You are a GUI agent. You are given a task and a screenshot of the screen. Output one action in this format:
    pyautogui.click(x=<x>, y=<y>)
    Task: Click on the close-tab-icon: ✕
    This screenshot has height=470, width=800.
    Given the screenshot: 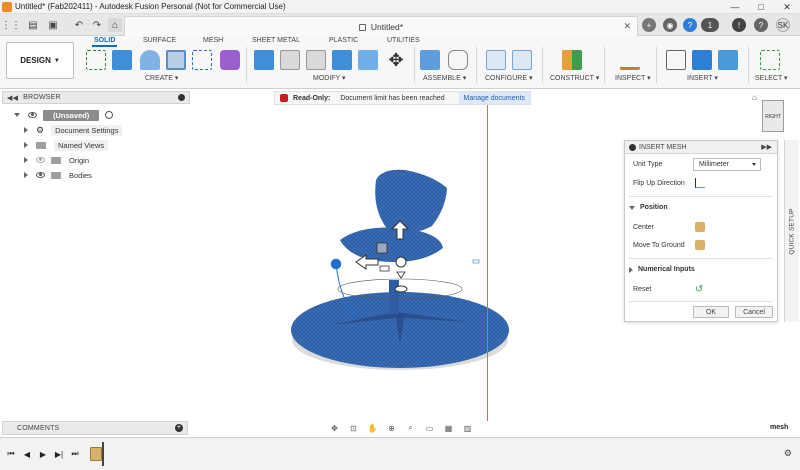 What is the action you would take?
    pyautogui.click(x=627, y=26)
    